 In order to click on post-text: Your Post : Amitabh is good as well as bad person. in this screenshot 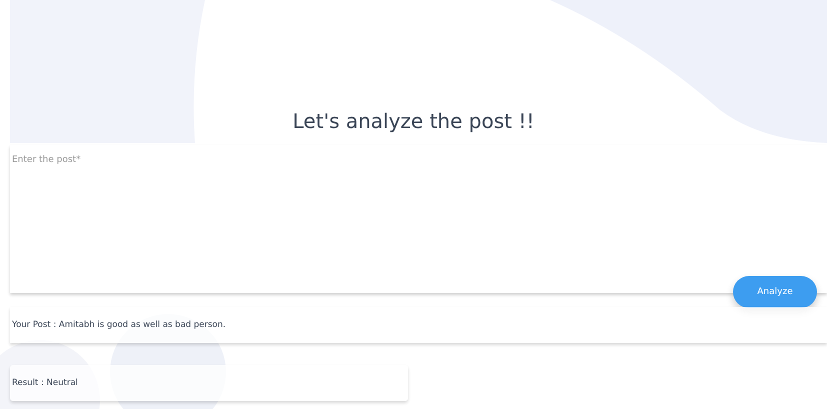, I will do `click(119, 325)`.